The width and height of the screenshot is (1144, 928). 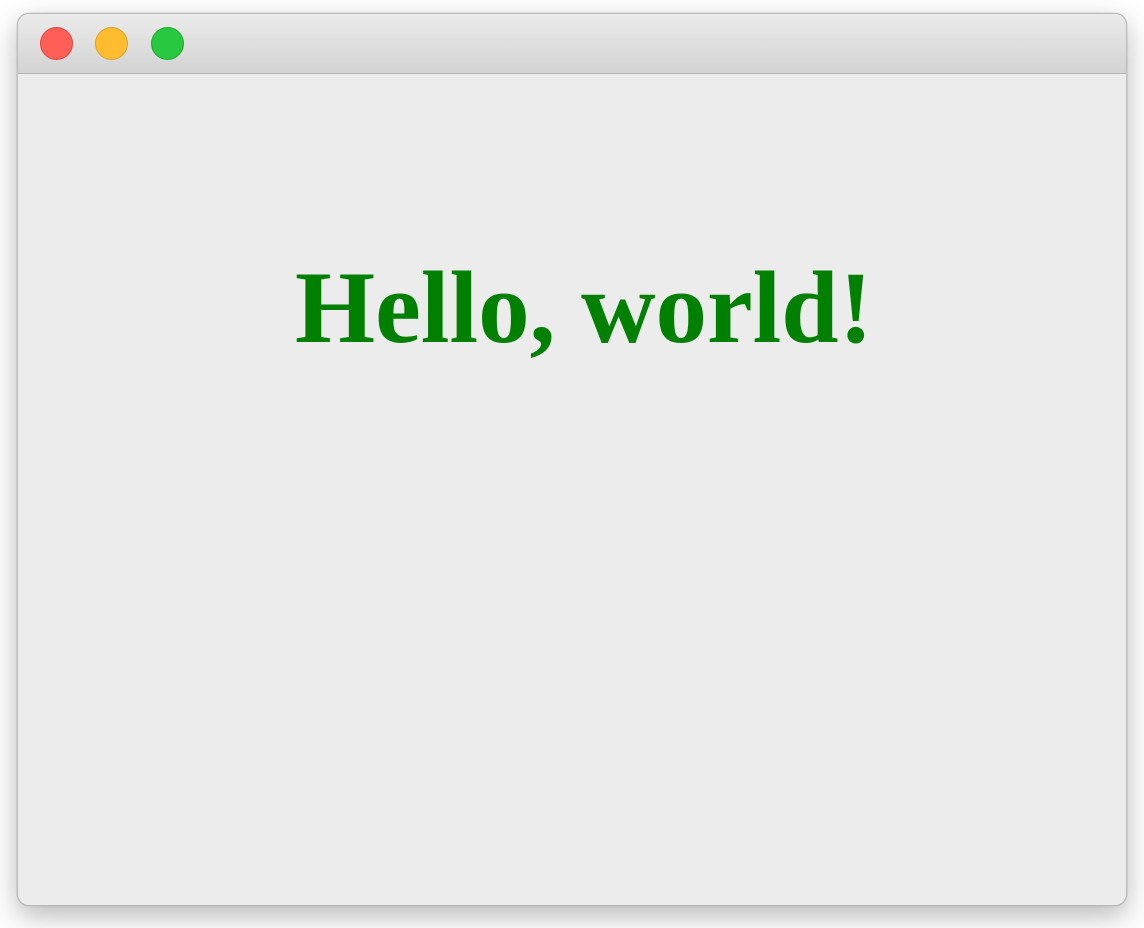 What do you see at coordinates (167, 43) in the screenshot?
I see `zoom-window-icon` at bounding box center [167, 43].